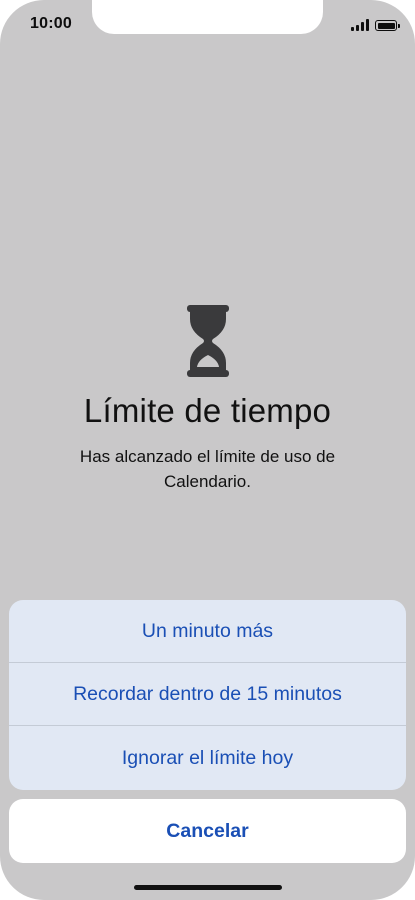 Image resolution: width=415 pixels, height=900 pixels. I want to click on status-icons, so click(375, 24).